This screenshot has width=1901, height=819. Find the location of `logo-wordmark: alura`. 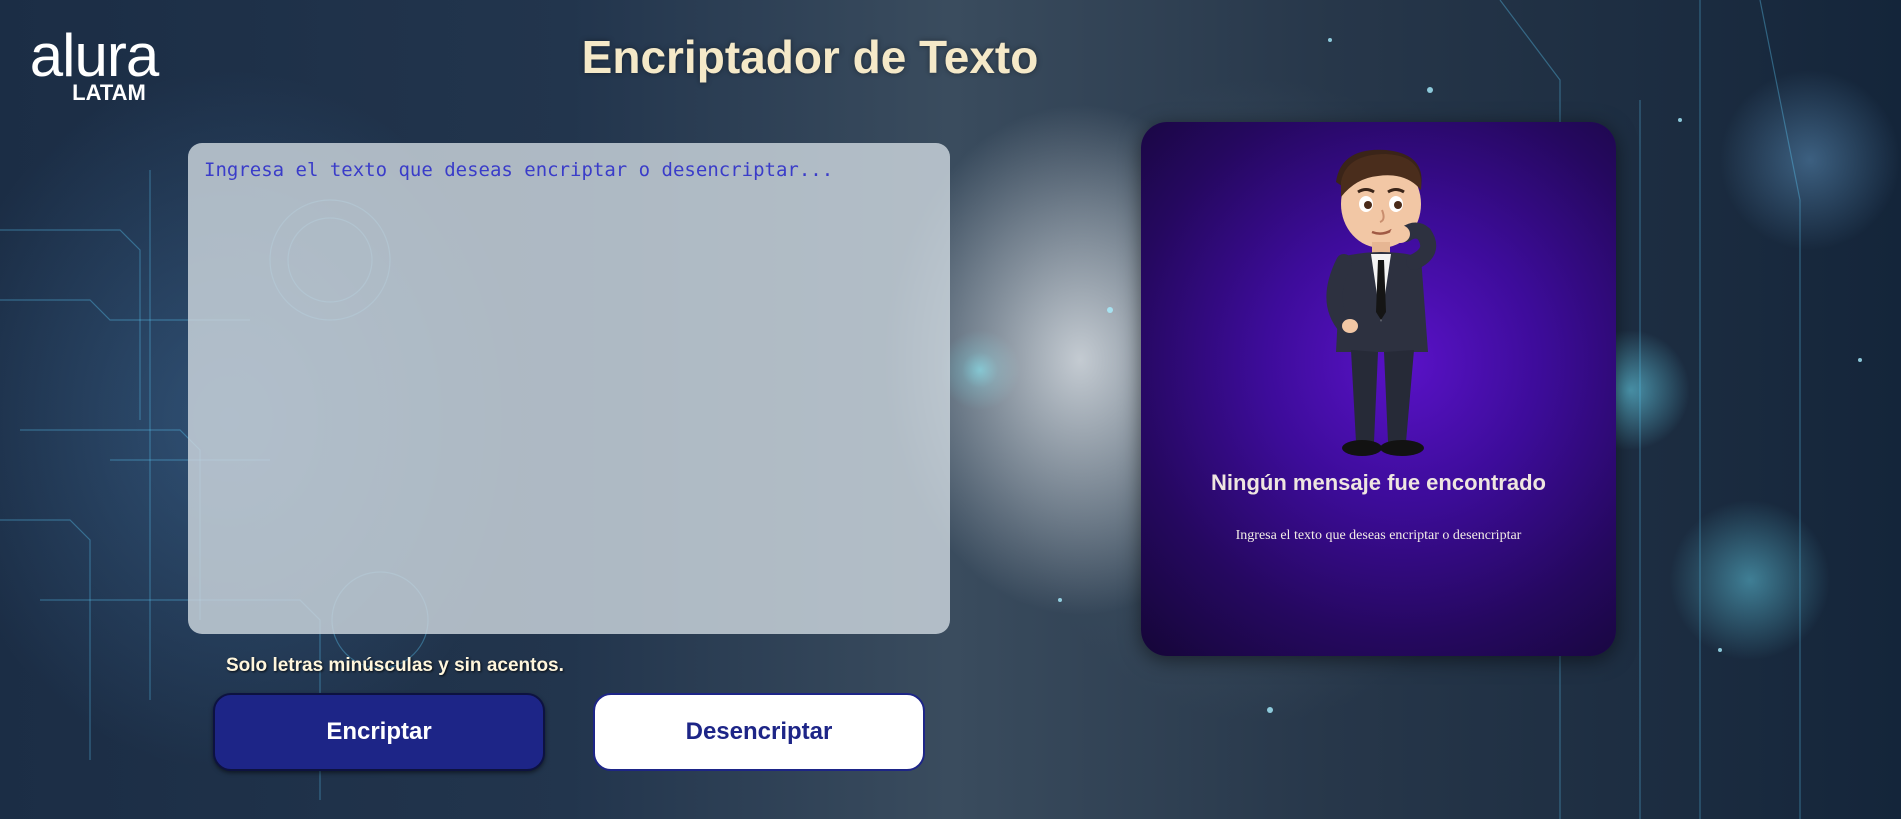

logo-wordmark: alura is located at coordinates (94, 55).